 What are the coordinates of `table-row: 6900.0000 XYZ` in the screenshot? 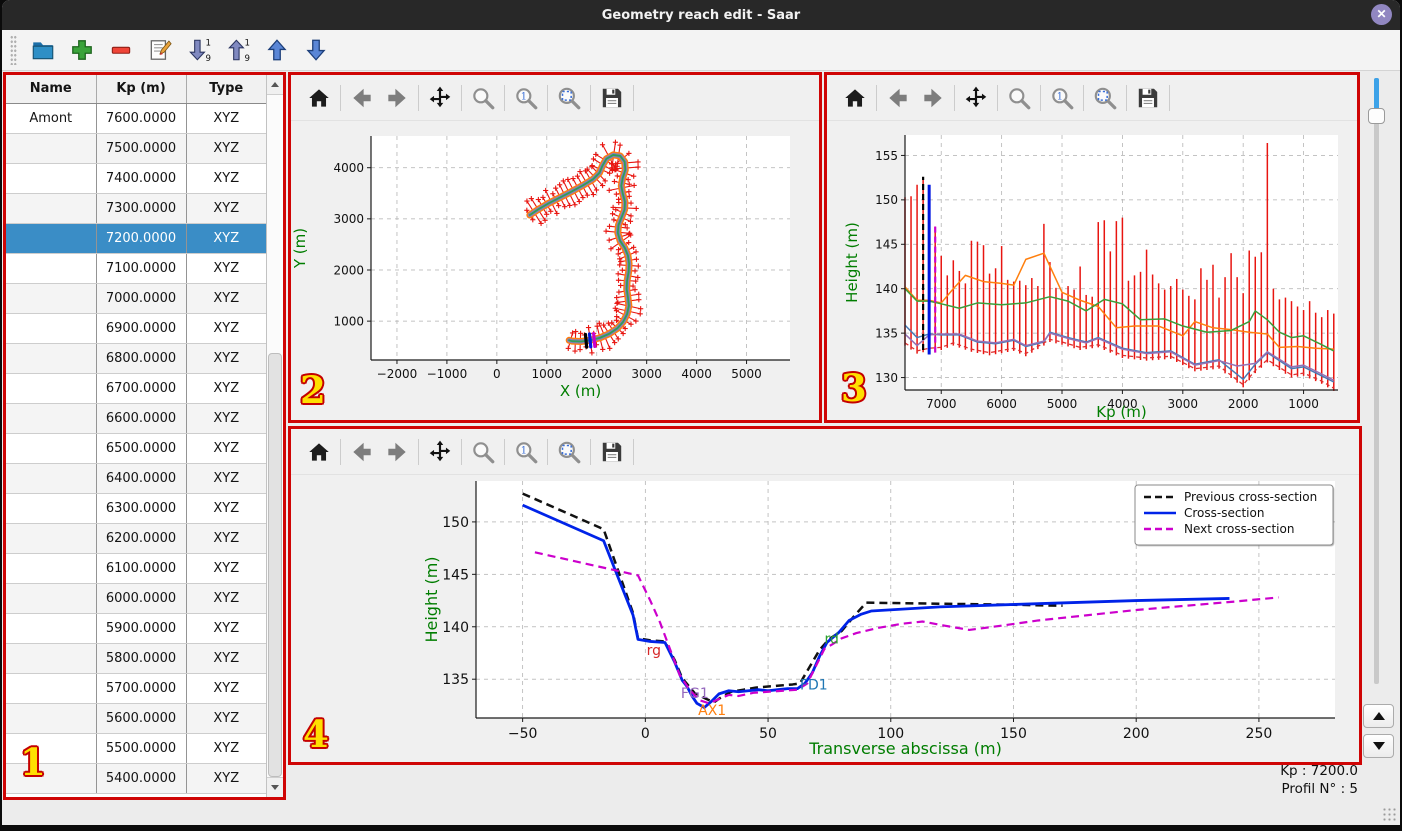 It's located at (136, 328).